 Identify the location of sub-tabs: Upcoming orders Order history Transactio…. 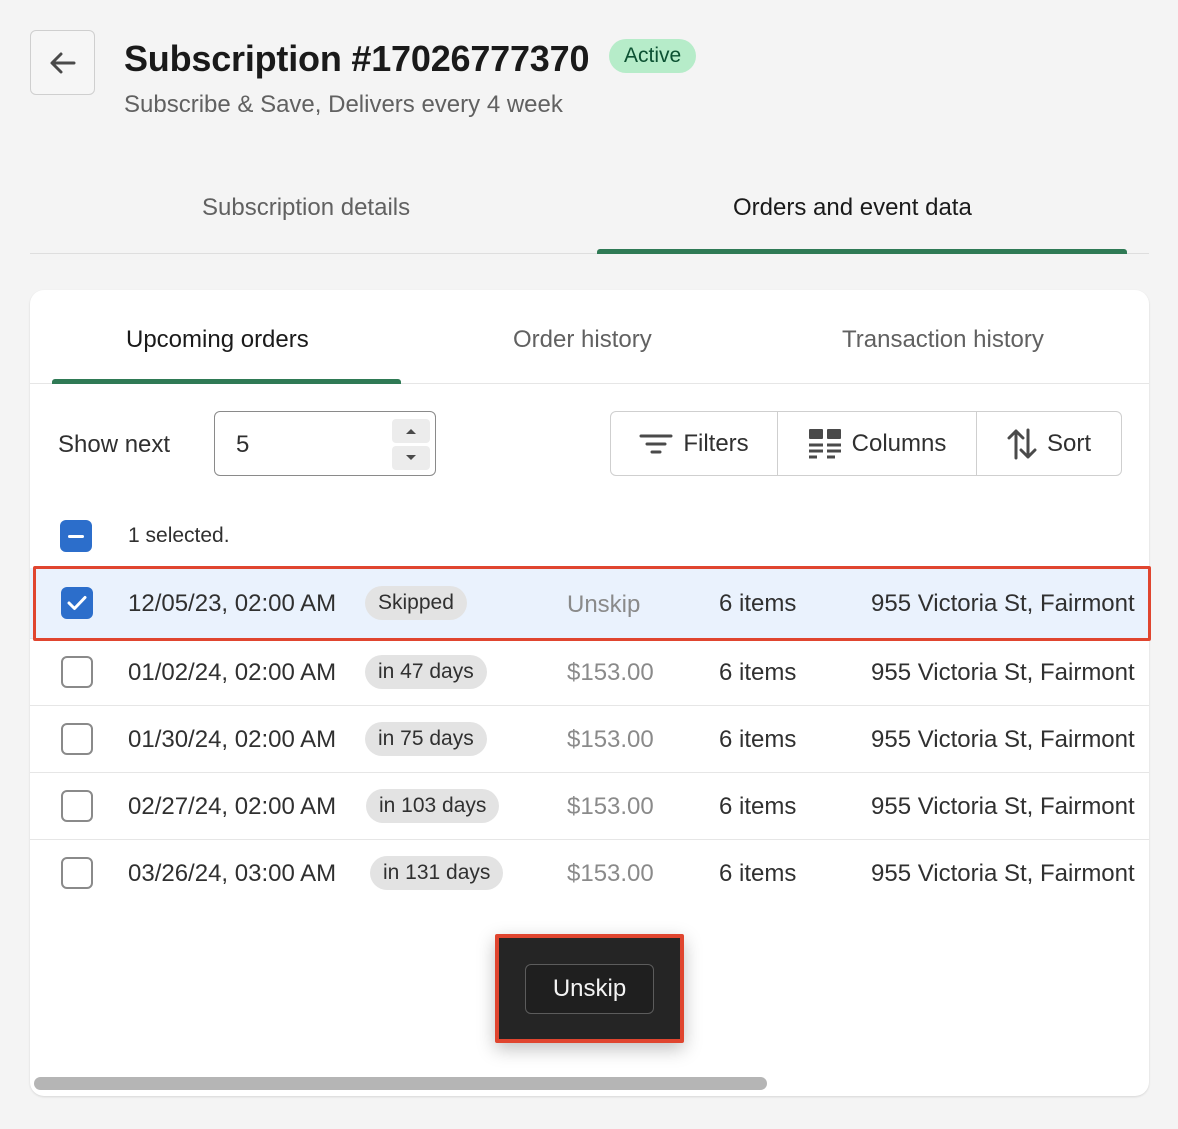
(589, 337).